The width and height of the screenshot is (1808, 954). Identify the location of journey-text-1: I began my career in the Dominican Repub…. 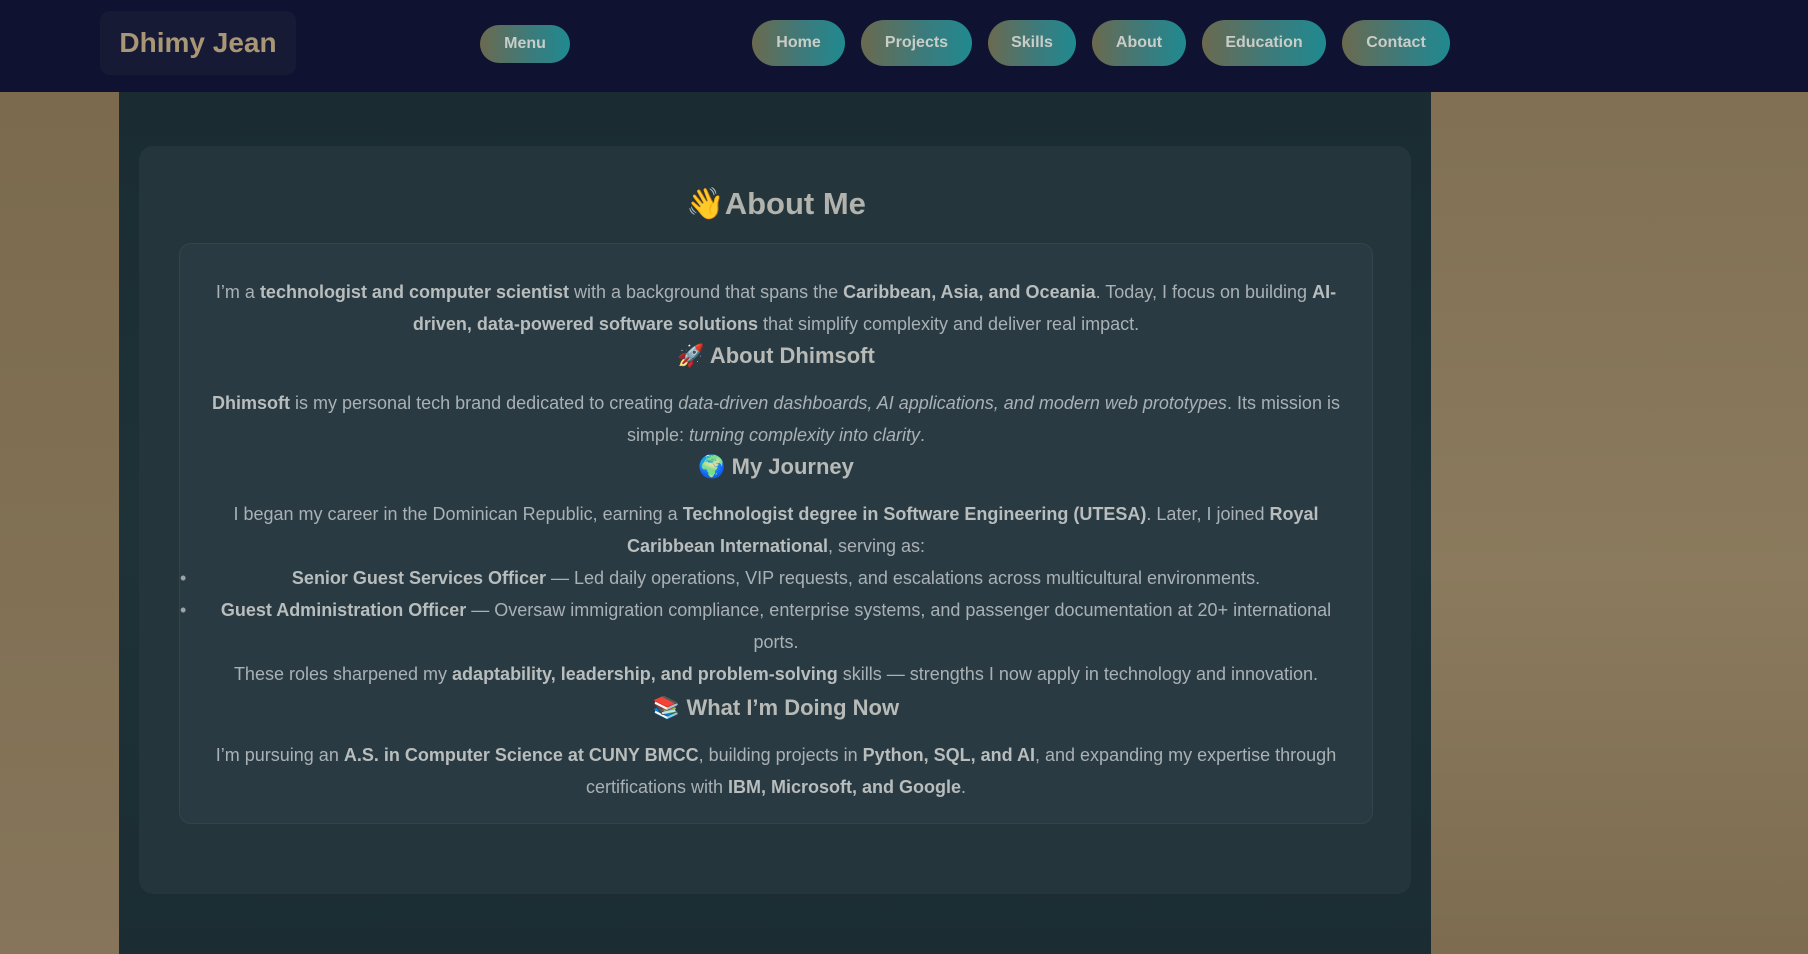
(458, 514).